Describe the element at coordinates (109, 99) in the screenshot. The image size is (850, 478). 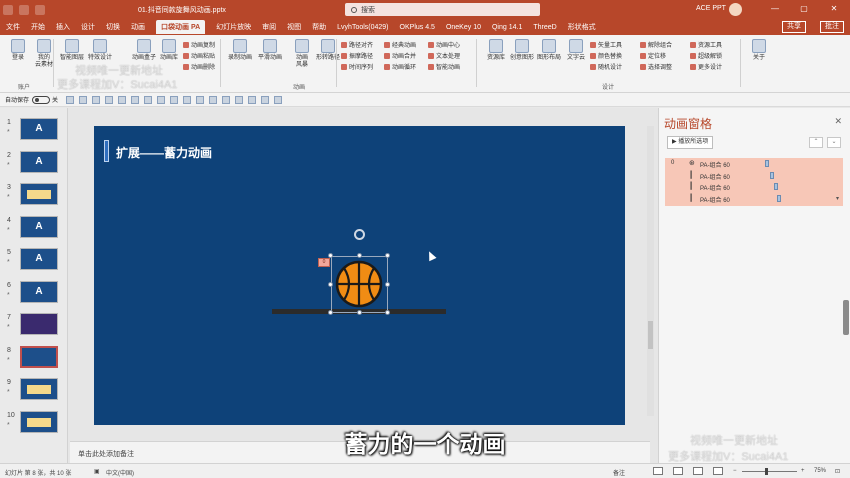
I see `start-from-beginning-icon` at that location.